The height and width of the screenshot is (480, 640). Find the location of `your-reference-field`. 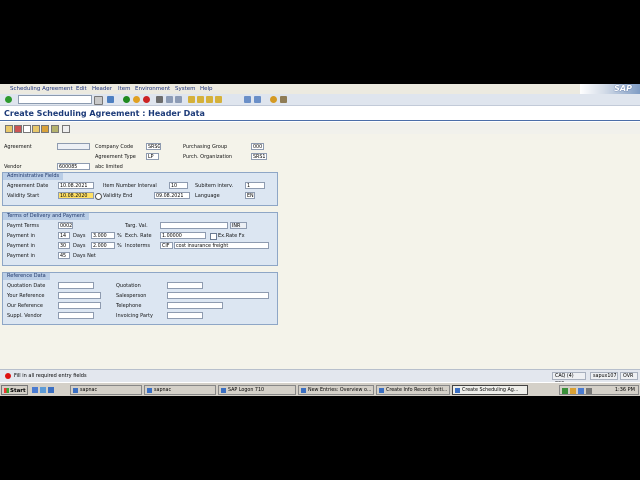

your-reference-field is located at coordinates (79, 295).